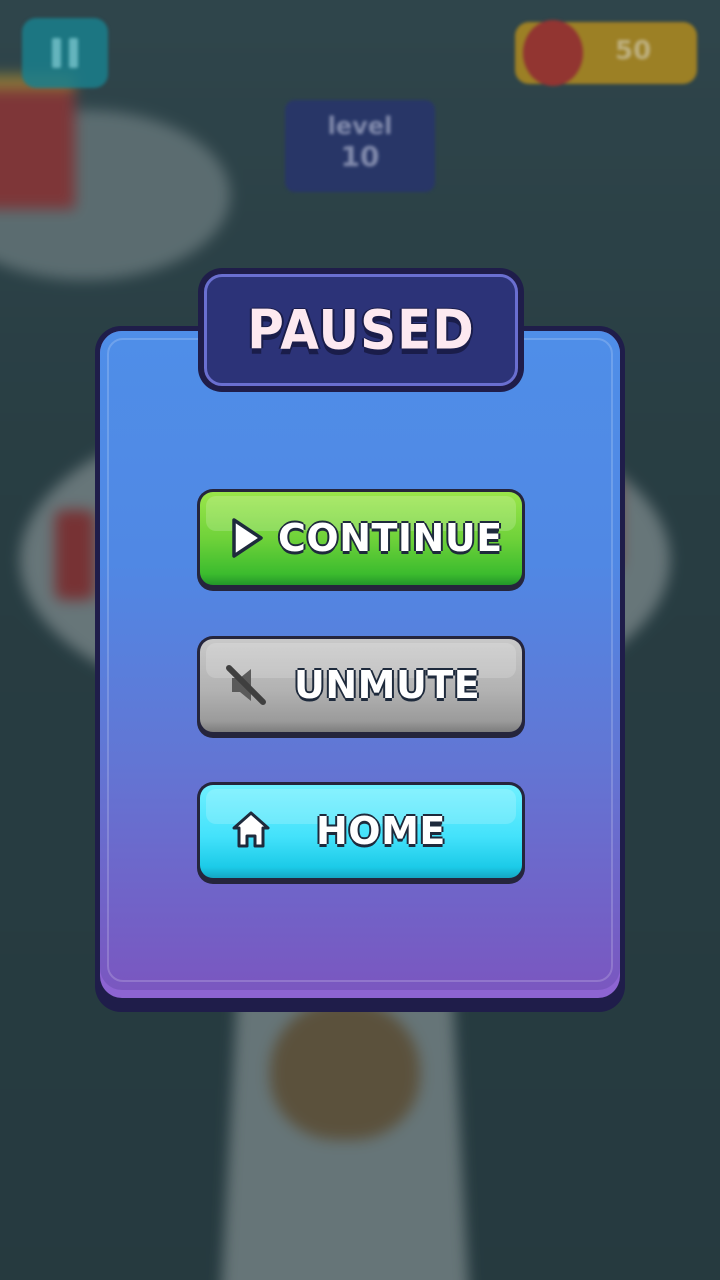 This screenshot has width=720, height=1280. What do you see at coordinates (360, 156) in the screenshot?
I see `level-value: 10` at bounding box center [360, 156].